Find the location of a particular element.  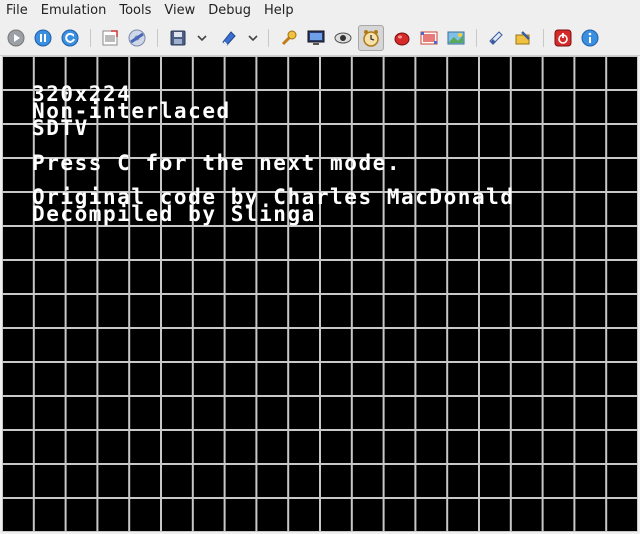

vram-button is located at coordinates (343, 38).